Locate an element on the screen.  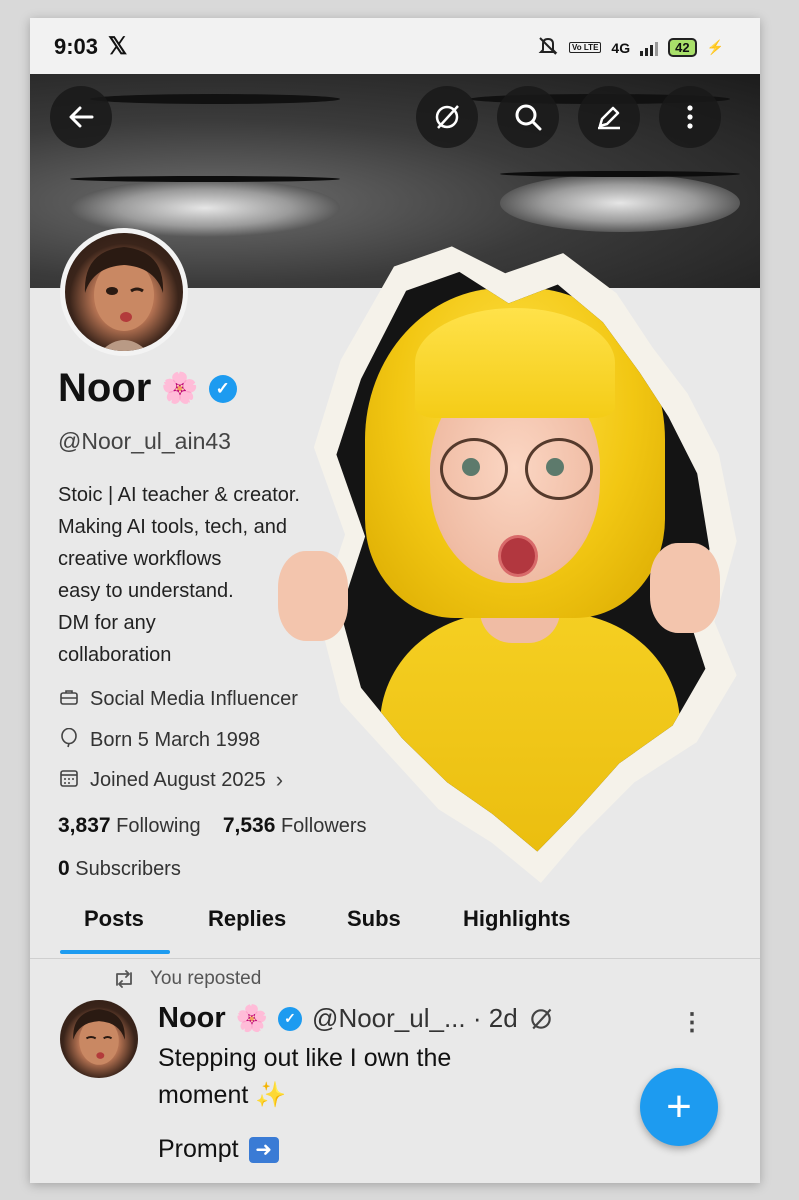
tab-subs: Subs is located at coordinates (374, 919).